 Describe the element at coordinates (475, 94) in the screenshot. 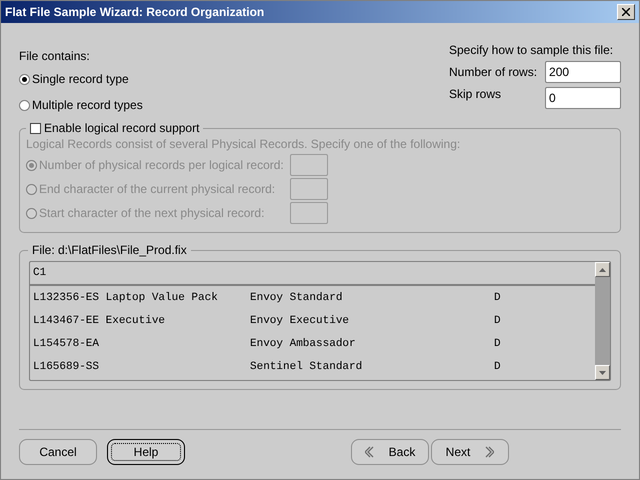

I see `field-label: Skip rows` at that location.